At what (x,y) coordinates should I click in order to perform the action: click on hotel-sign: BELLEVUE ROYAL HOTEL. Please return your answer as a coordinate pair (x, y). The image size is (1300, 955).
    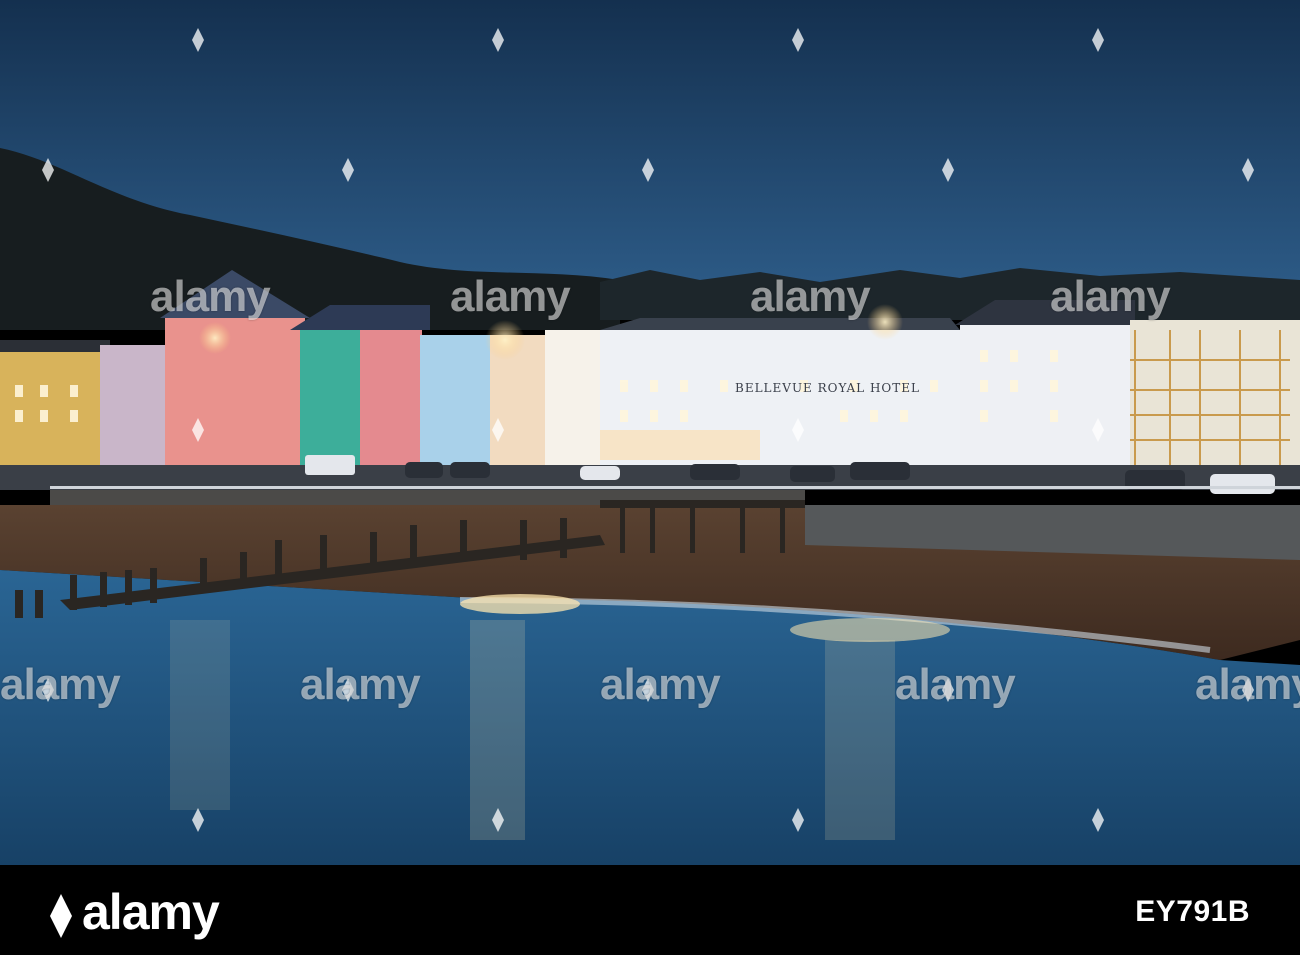
    Looking at the image, I should click on (827, 388).